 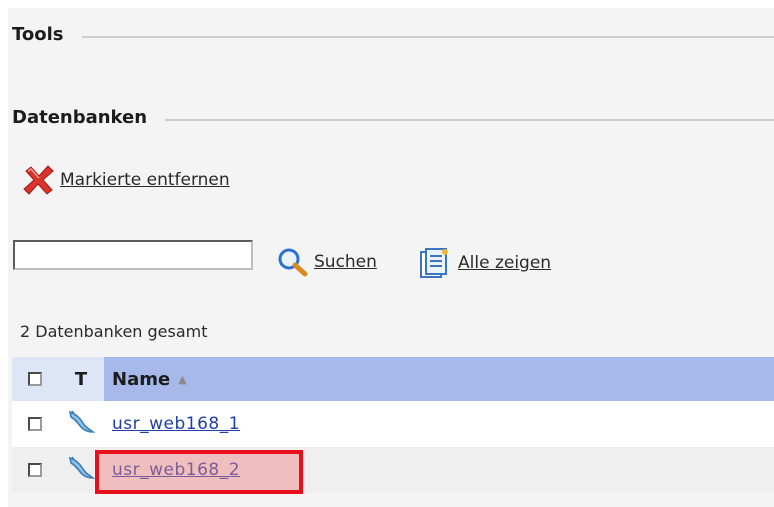 What do you see at coordinates (293, 262) in the screenshot?
I see `magnifier-icon` at bounding box center [293, 262].